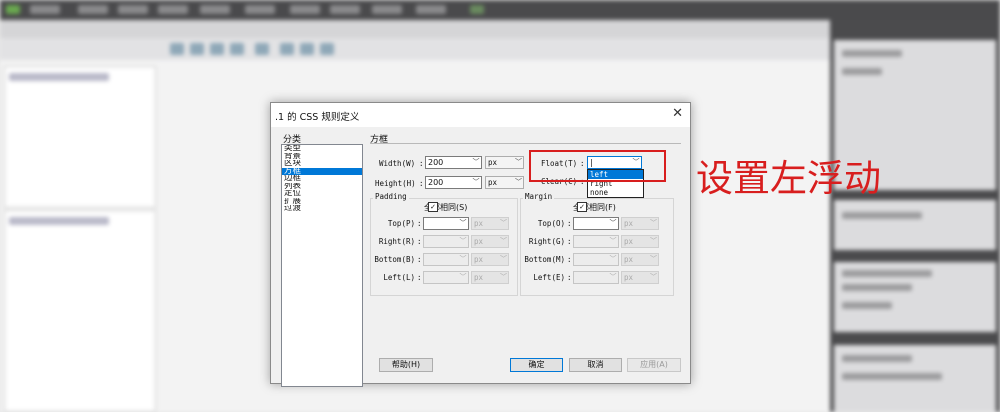 Image resolution: width=1000 pixels, height=412 pixels. I want to click on padding-left-select: ﹀, so click(446, 277).